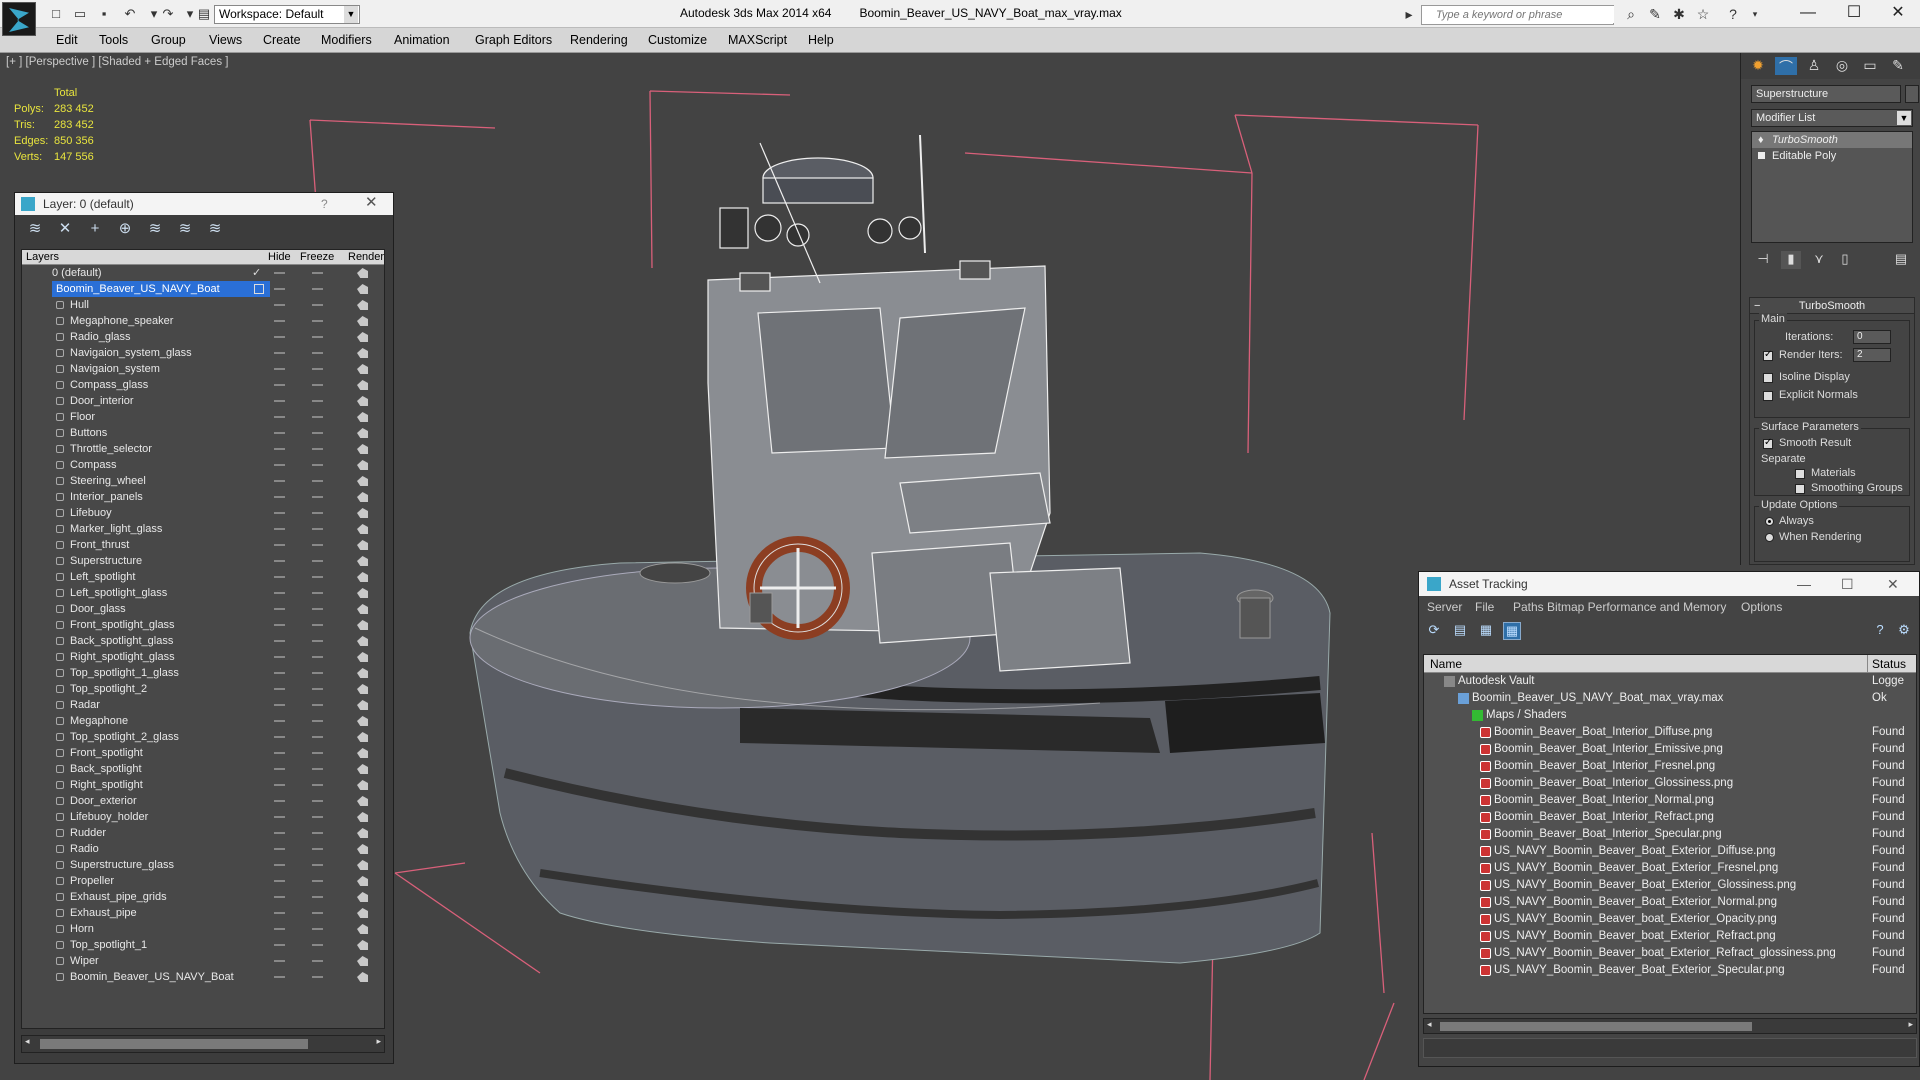  What do you see at coordinates (1832, 306) in the screenshot?
I see `rollout-header: − TurboSmooth` at bounding box center [1832, 306].